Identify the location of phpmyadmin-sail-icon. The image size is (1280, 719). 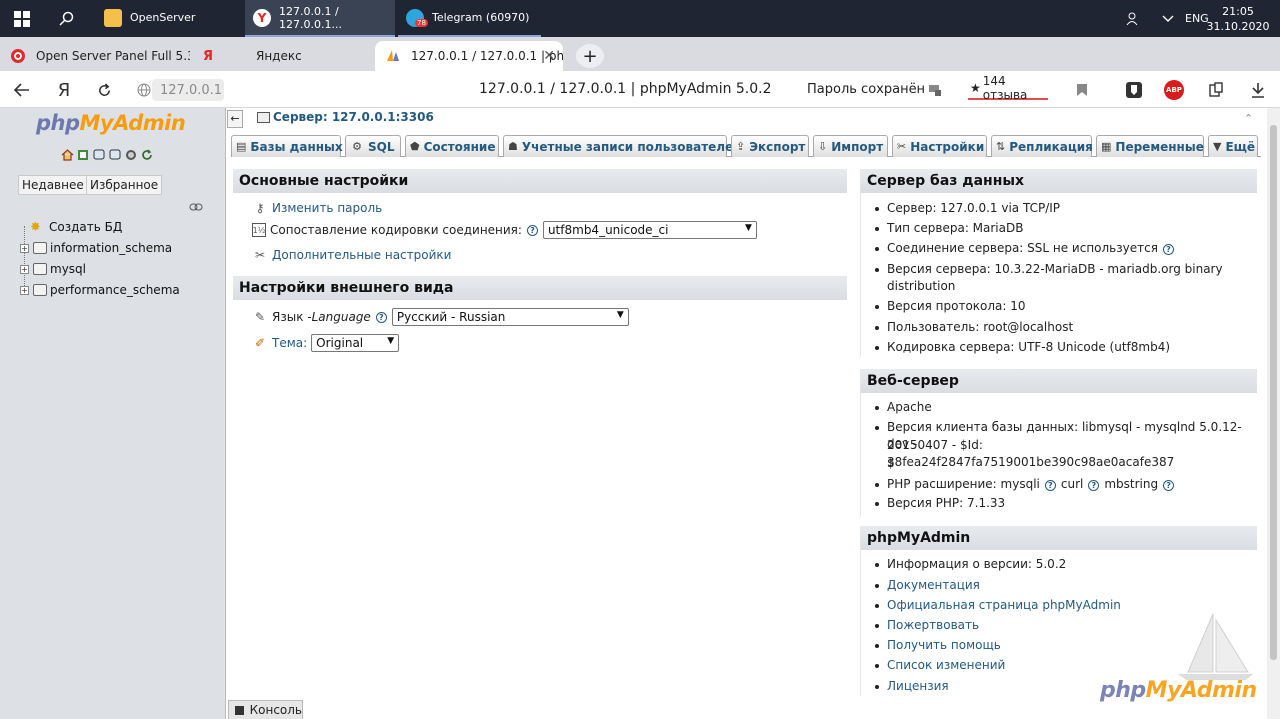
(393, 56).